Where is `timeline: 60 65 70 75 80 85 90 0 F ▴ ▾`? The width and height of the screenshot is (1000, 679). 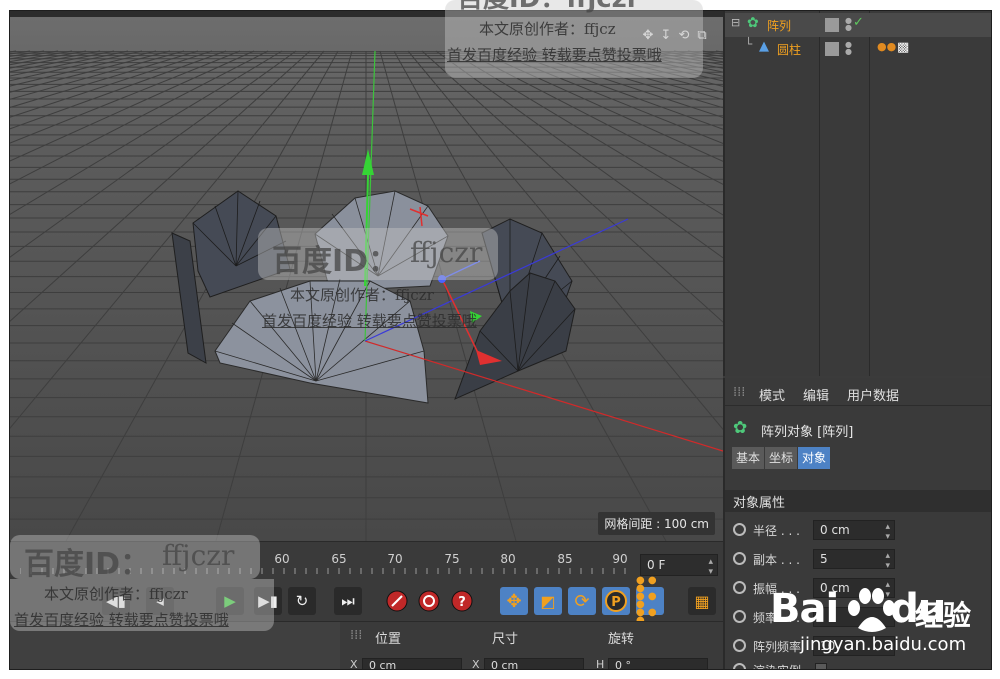 timeline: 60 65 70 75 80 85 90 0 F ▴ ▾ is located at coordinates (366, 561).